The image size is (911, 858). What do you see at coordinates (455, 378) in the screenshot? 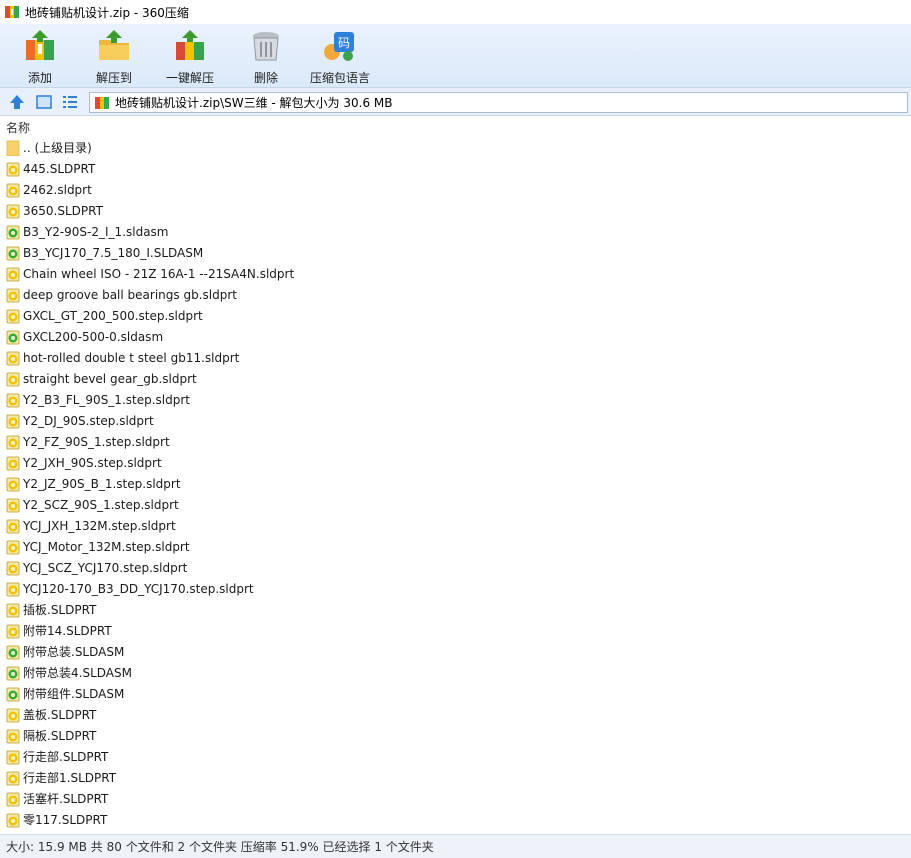
I see `file-row: straight bevel gear_gb.sldprt` at bounding box center [455, 378].